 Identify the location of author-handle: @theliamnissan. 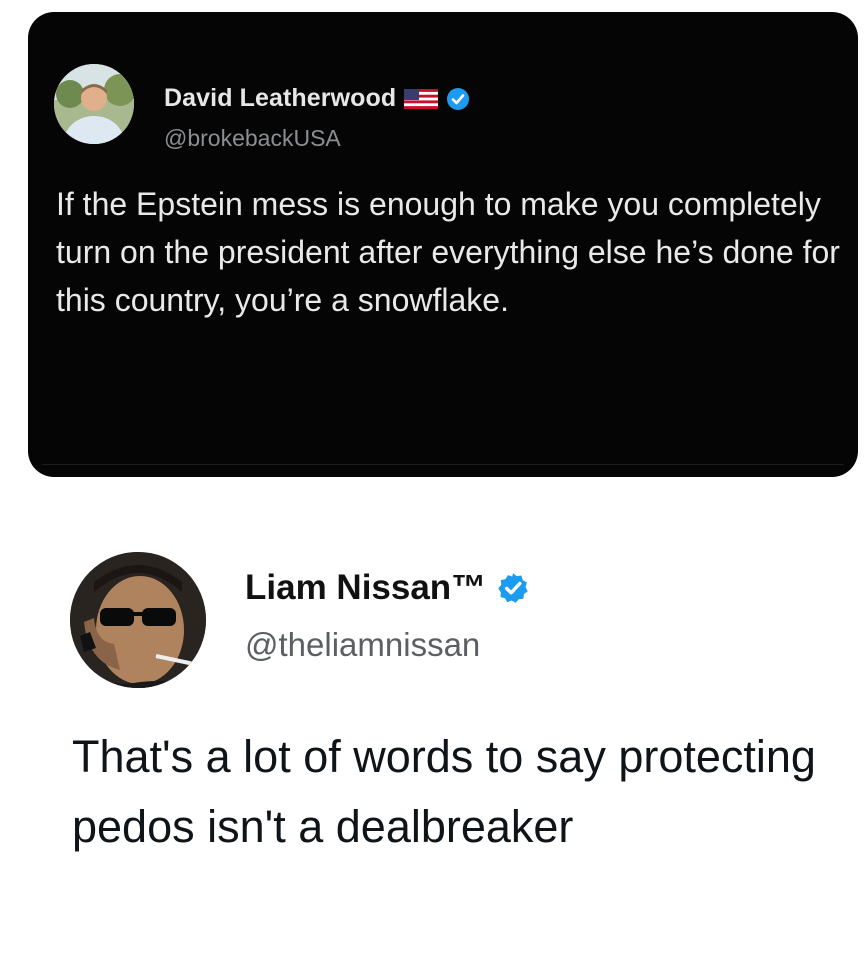
(362, 645).